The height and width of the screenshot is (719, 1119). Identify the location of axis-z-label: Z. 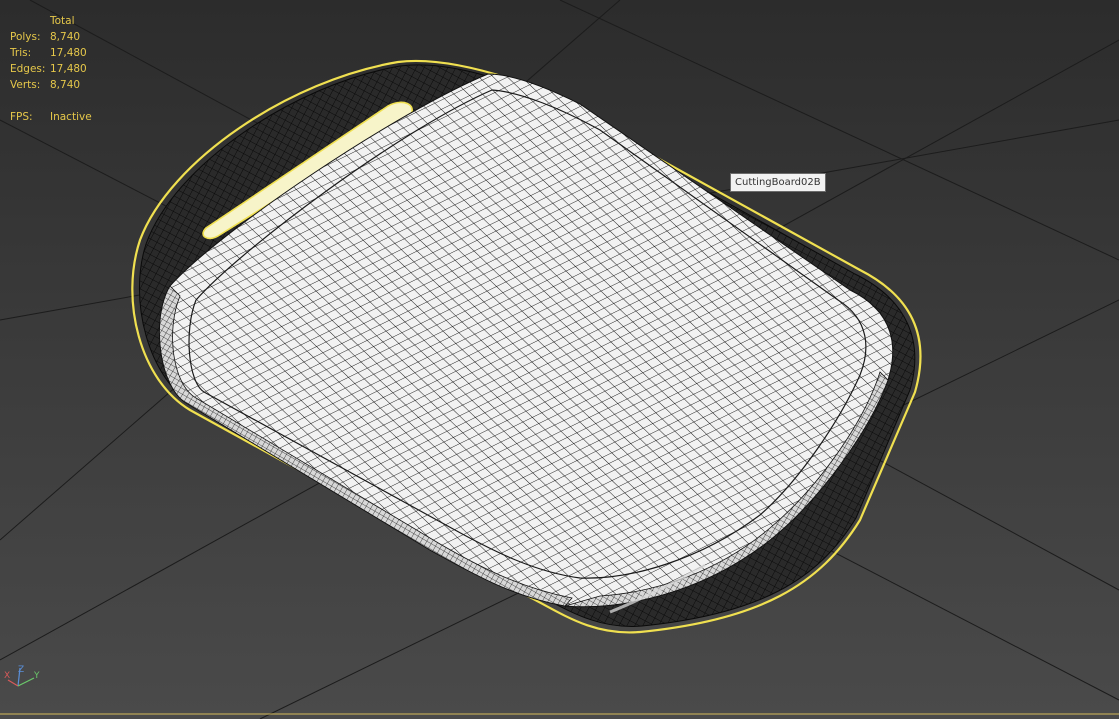
(21, 670).